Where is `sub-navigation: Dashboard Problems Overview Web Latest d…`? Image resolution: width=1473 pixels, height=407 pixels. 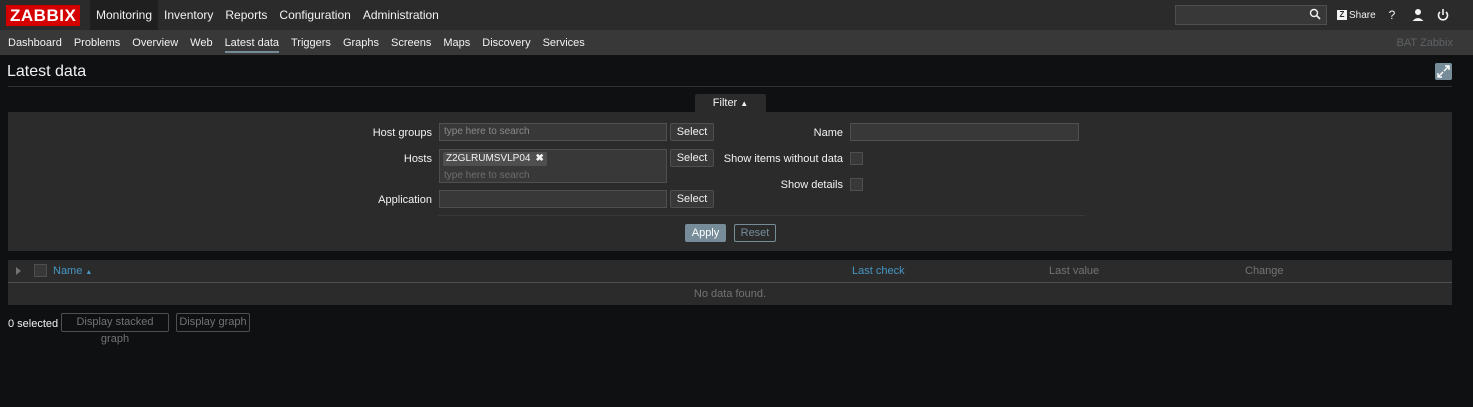 sub-navigation: Dashboard Problems Overview Web Latest d… is located at coordinates (736, 43).